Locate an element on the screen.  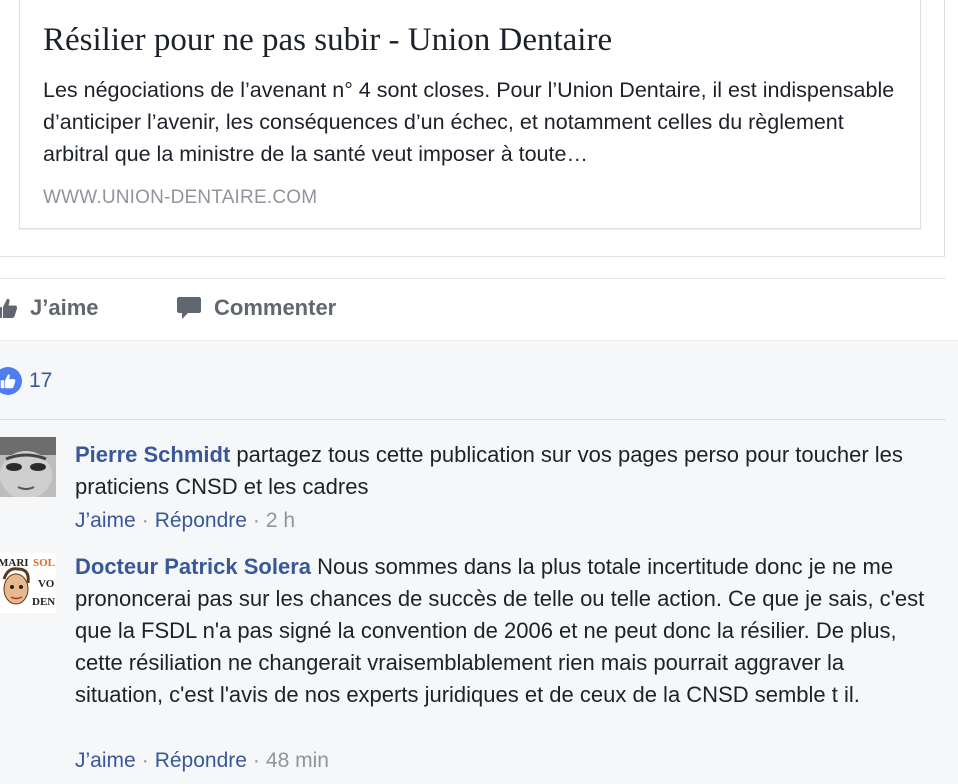
divider is located at coordinates (473, 419).